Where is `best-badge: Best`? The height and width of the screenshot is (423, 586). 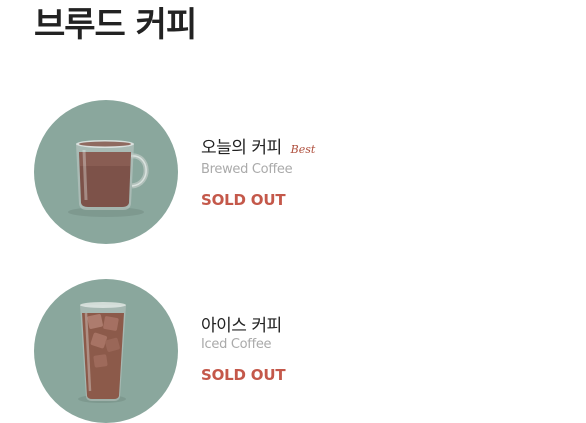
best-badge: Best is located at coordinates (303, 149).